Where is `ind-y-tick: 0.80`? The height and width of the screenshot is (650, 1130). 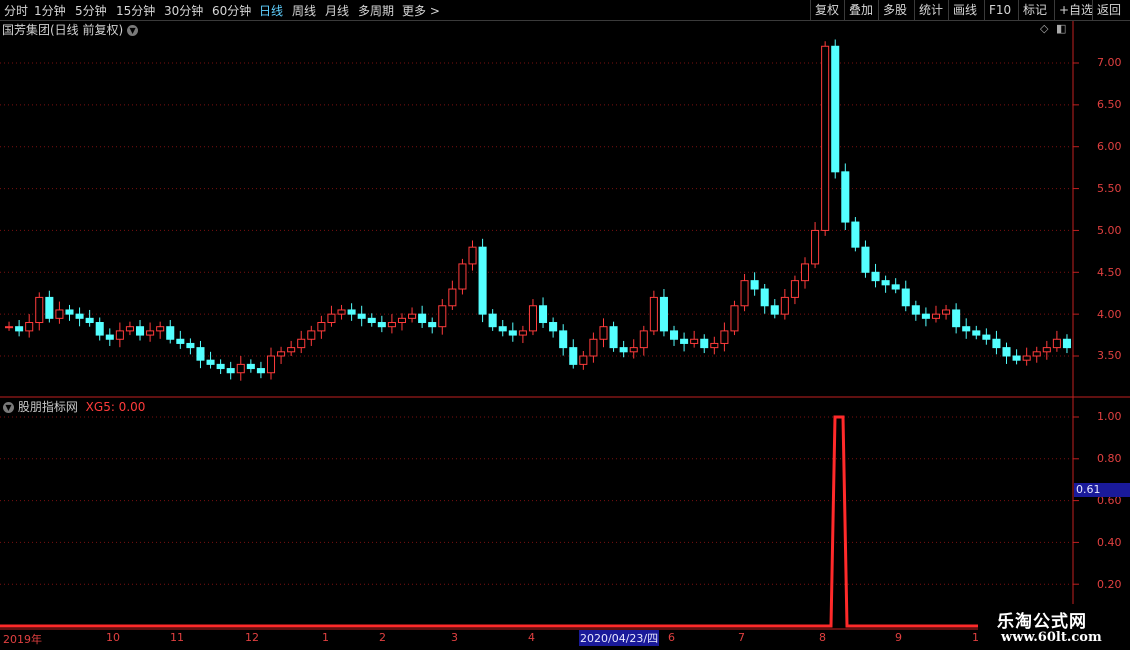 ind-y-tick: 0.80 is located at coordinates (1109, 458).